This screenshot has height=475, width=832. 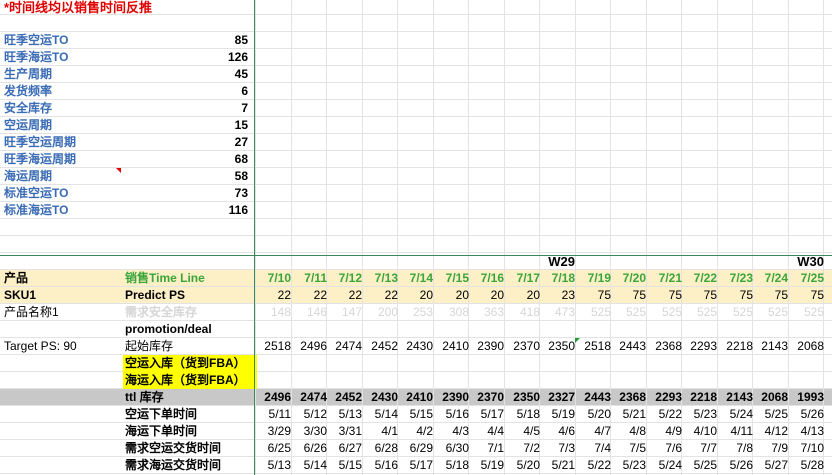 What do you see at coordinates (561, 397) in the screenshot?
I see `ttl-value: 2327` at bounding box center [561, 397].